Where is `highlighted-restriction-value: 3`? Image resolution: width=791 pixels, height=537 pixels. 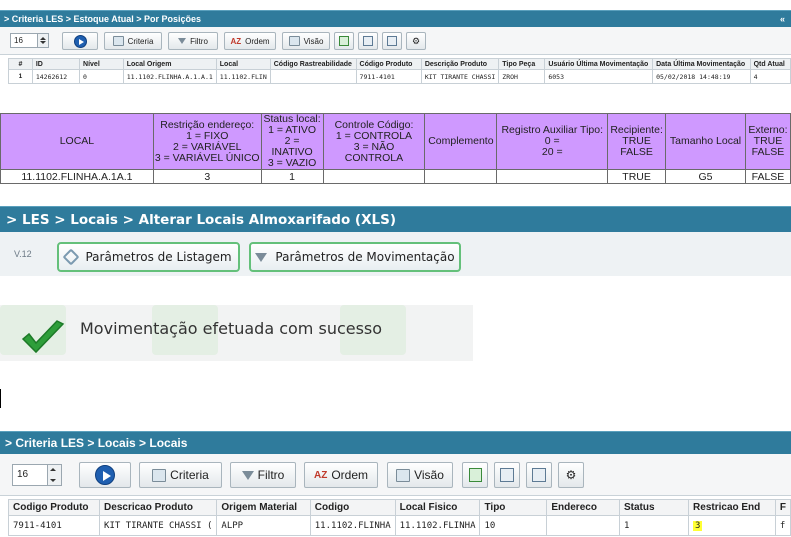 highlighted-restriction-value: 3 is located at coordinates (698, 525).